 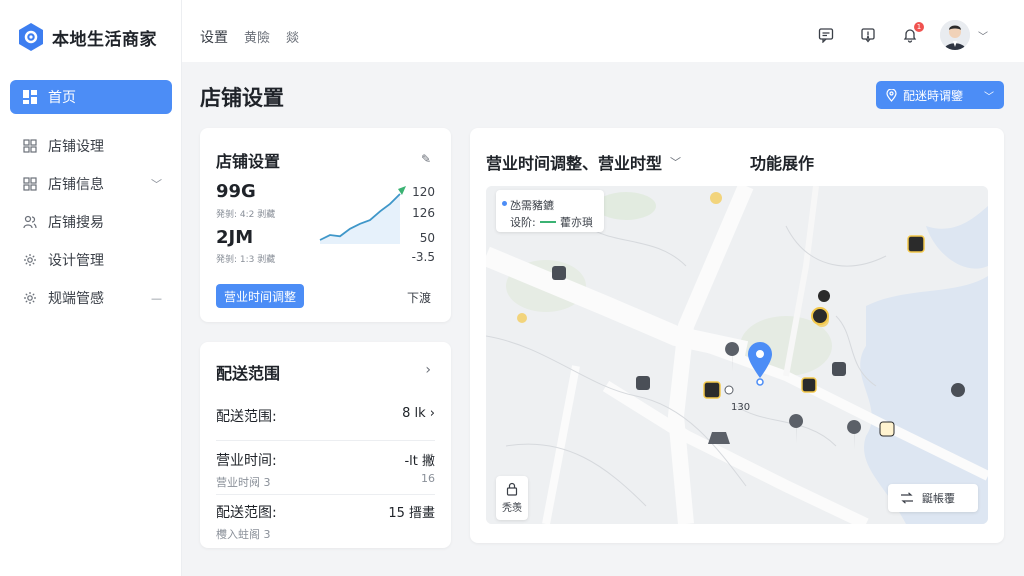 What do you see at coordinates (243, 534) in the screenshot?
I see `row-sub: 欆入蛀阁 3` at bounding box center [243, 534].